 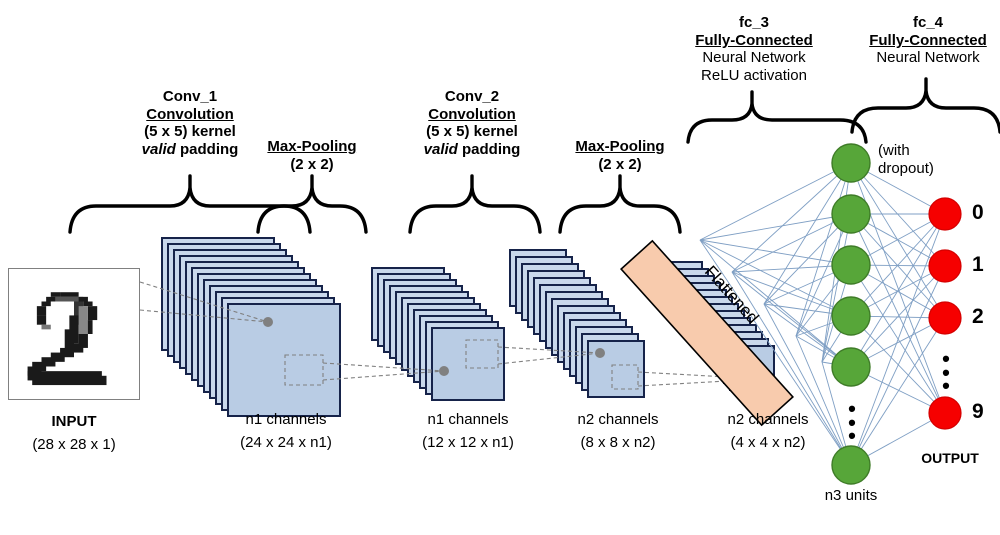 What do you see at coordinates (440, 150) in the screenshot?
I see `label-conv2-padding-italic: valid` at bounding box center [440, 150].